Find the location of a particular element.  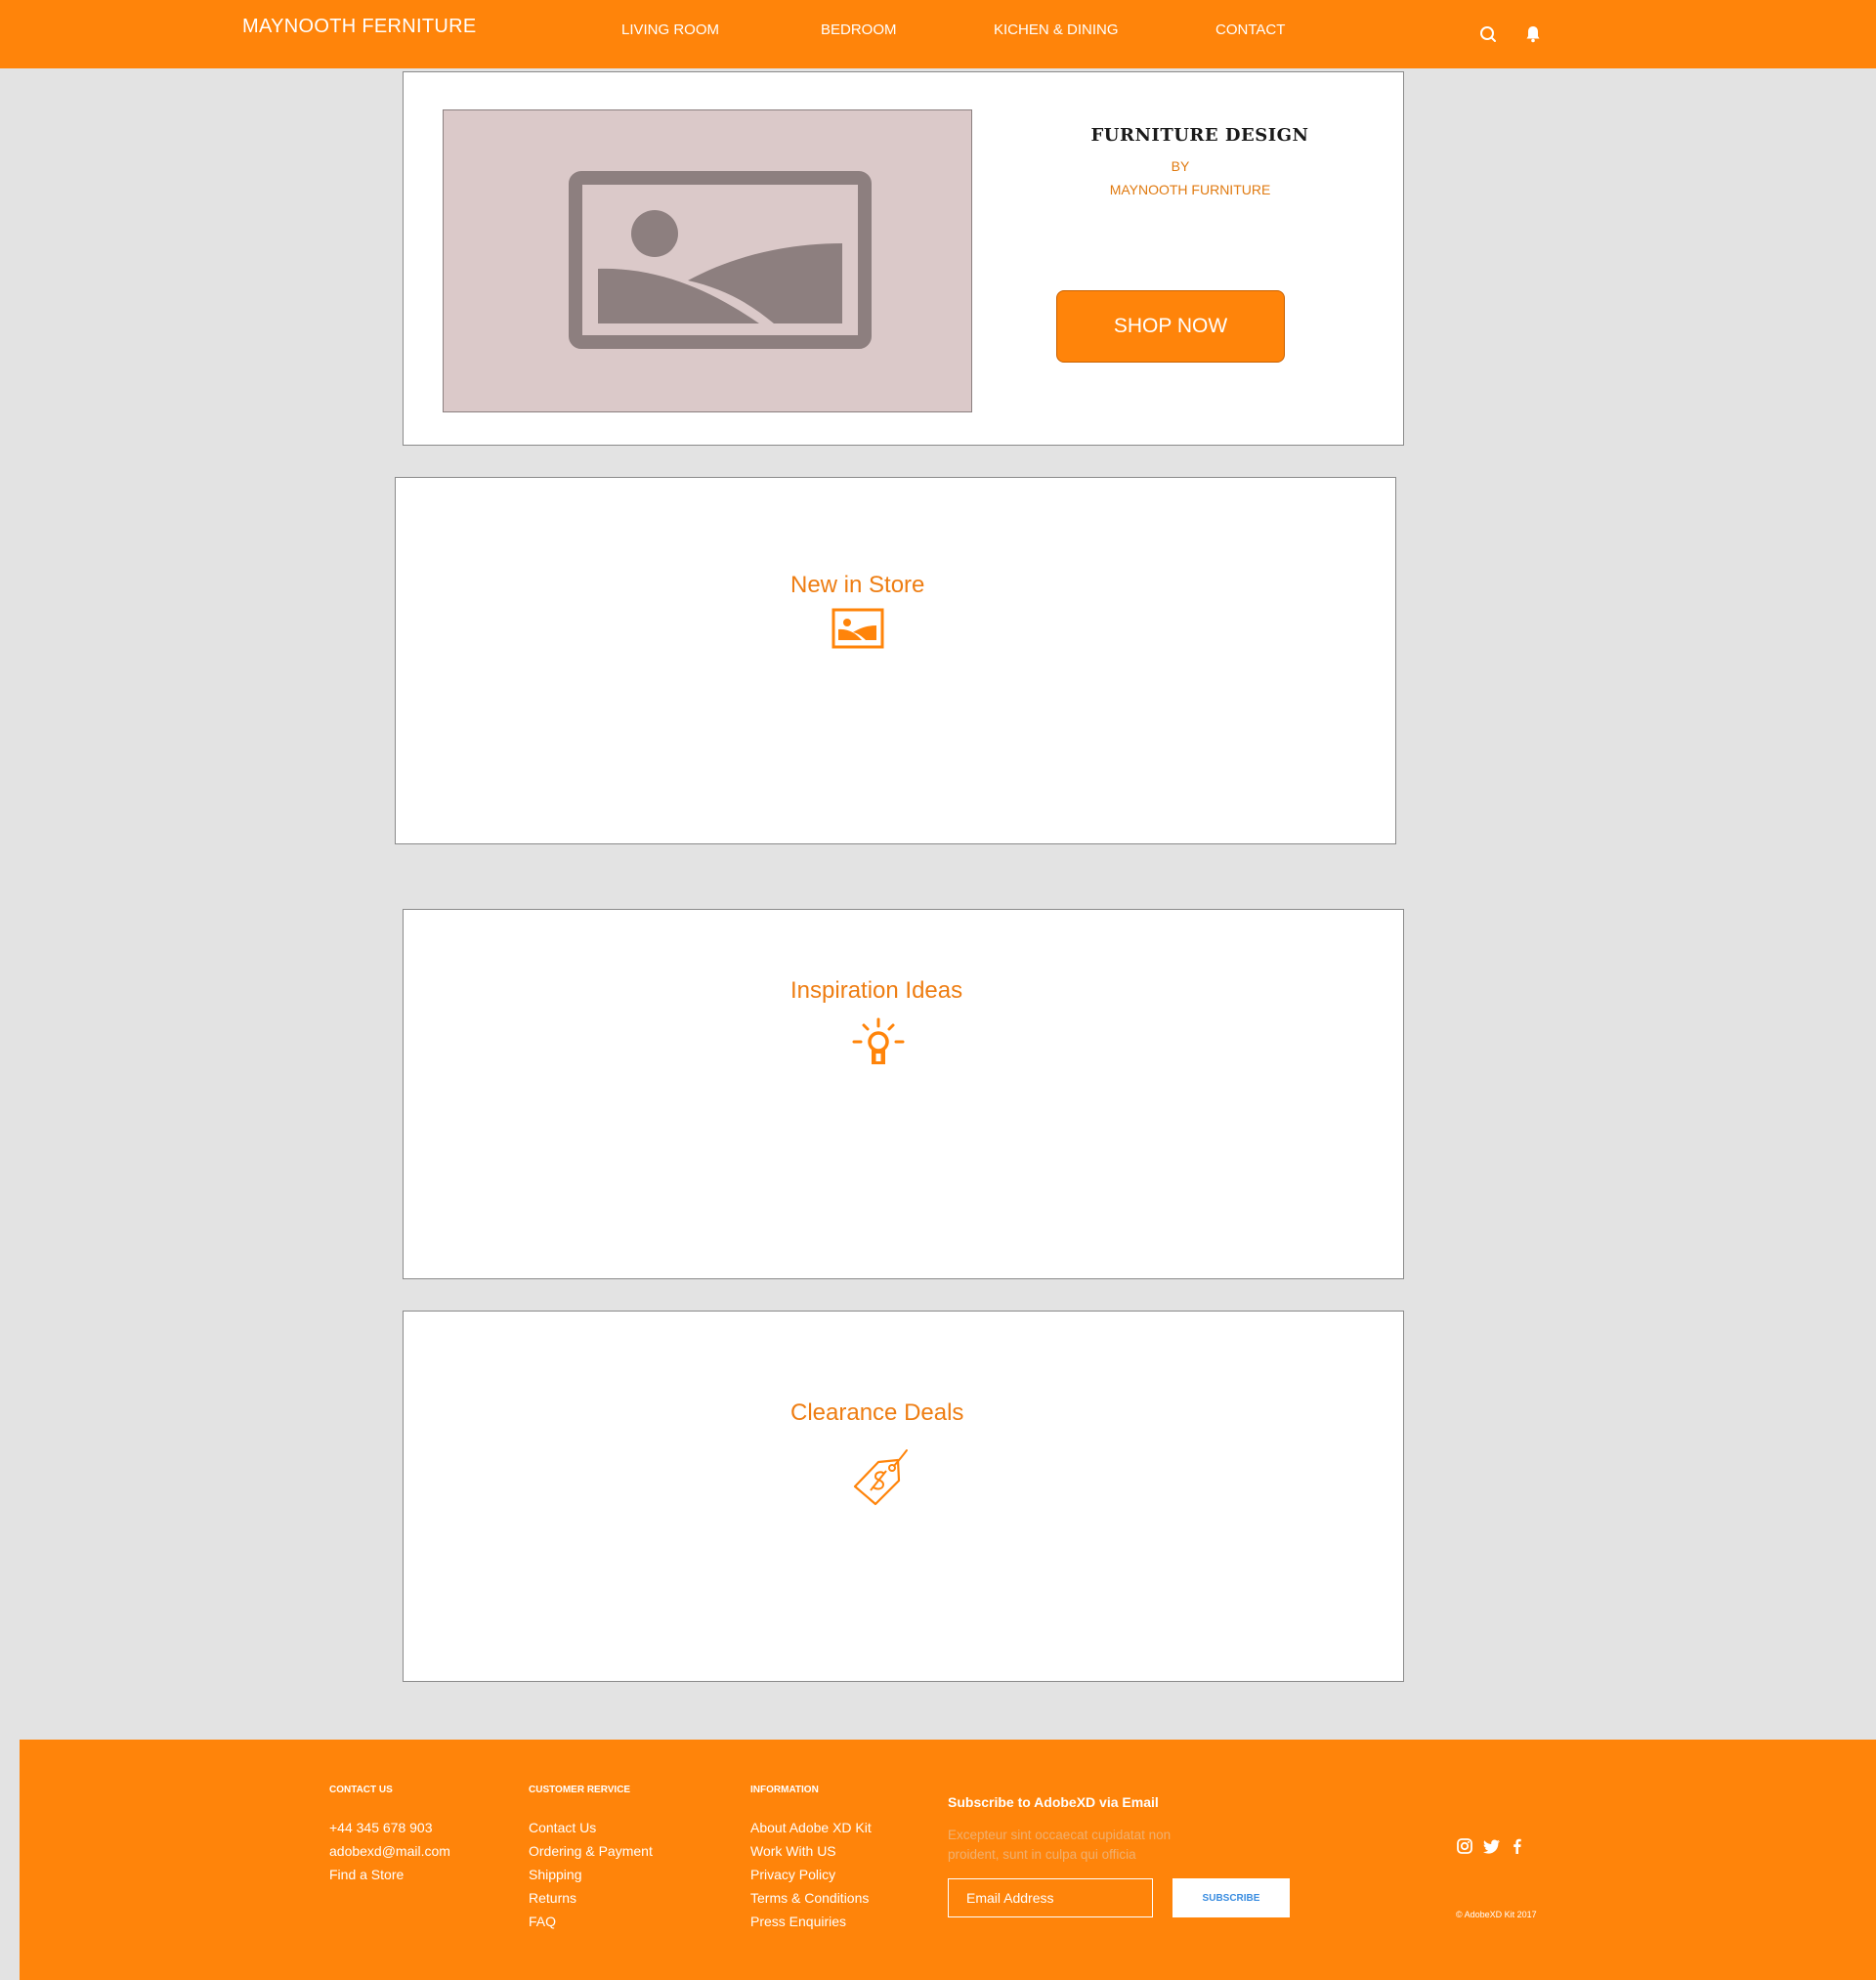

nav-contact: CONTACT is located at coordinates (1250, 30).